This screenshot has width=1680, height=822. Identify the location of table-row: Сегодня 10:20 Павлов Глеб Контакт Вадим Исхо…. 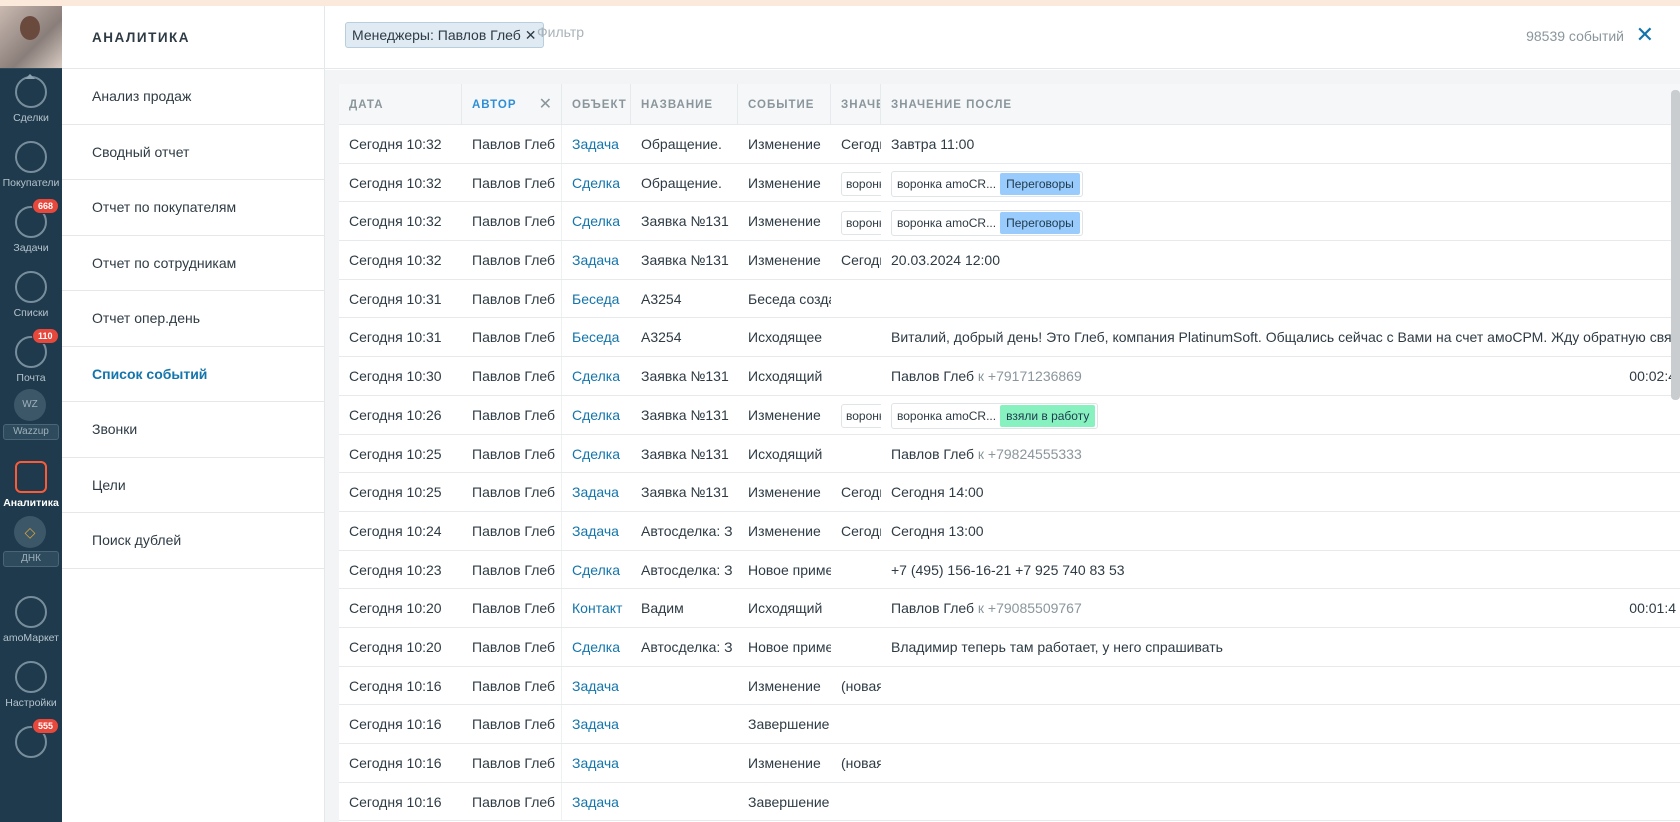
(1009, 608).